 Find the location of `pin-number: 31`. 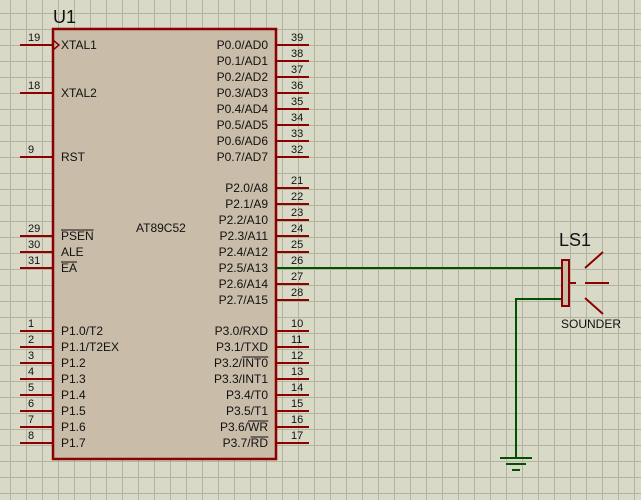

pin-number: 31 is located at coordinates (34, 261).